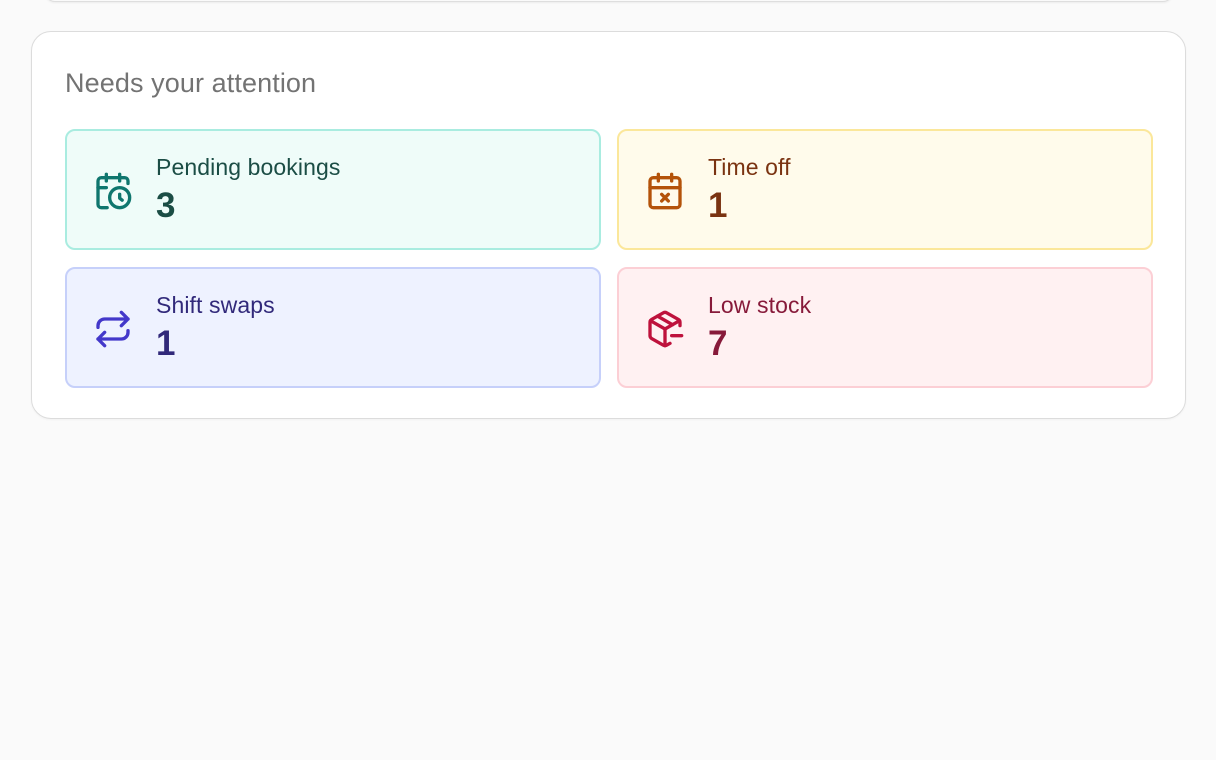  I want to click on tile-label: Time off, so click(749, 167).